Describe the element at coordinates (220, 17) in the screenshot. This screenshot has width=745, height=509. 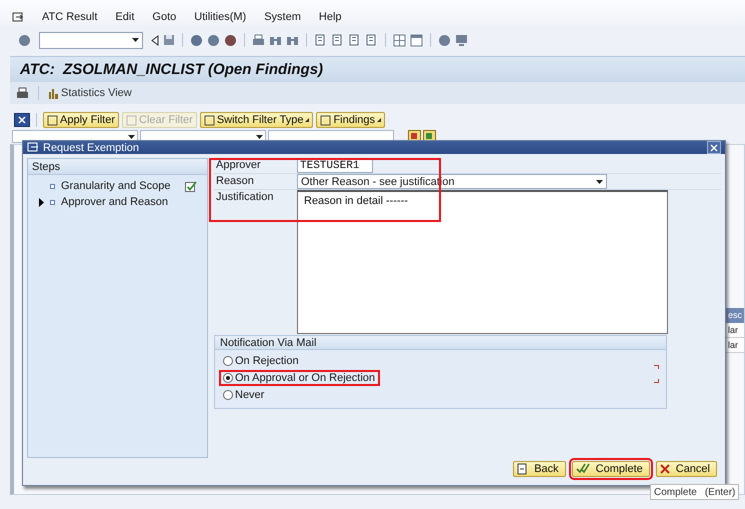
I see `menu-item: Utilities(M)` at that location.